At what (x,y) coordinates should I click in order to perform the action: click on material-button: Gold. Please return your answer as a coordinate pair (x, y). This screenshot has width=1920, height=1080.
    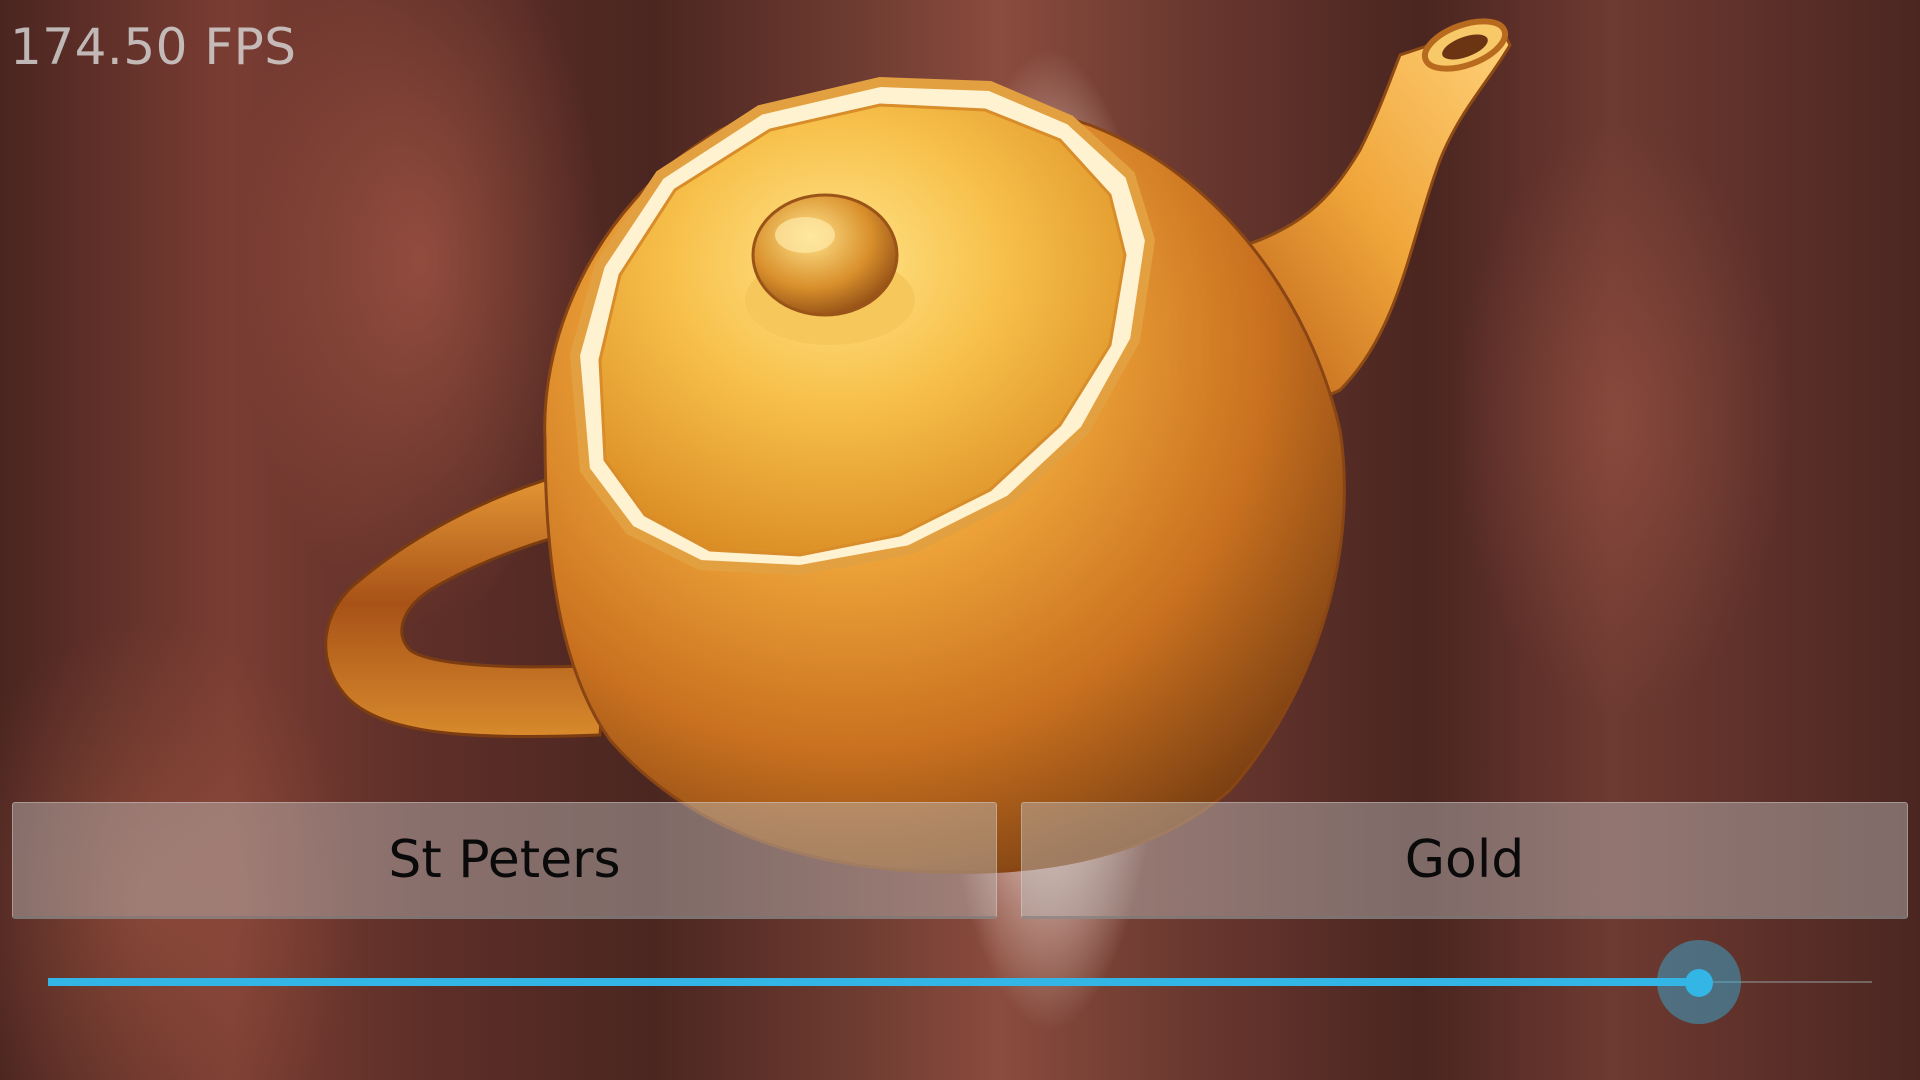
    Looking at the image, I should click on (1464, 860).